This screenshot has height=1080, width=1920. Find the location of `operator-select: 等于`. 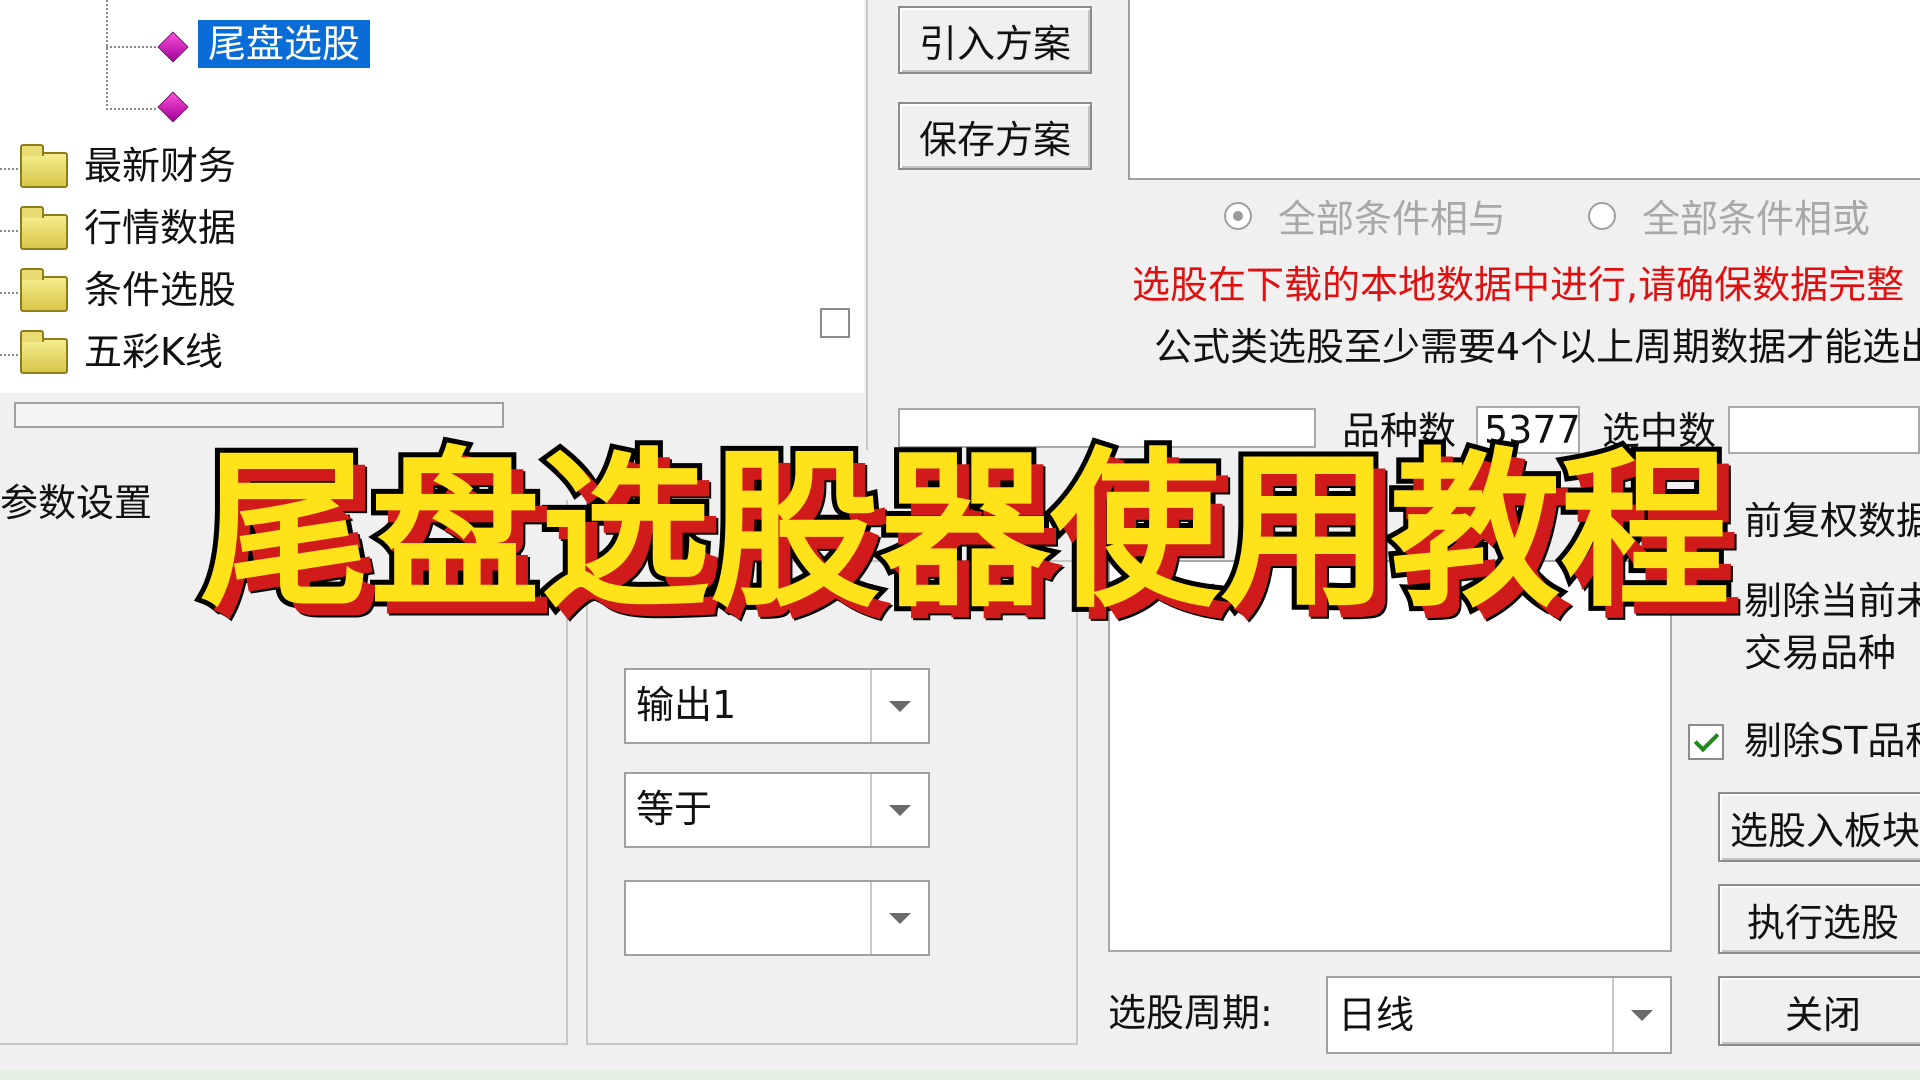

operator-select: 等于 is located at coordinates (777, 810).